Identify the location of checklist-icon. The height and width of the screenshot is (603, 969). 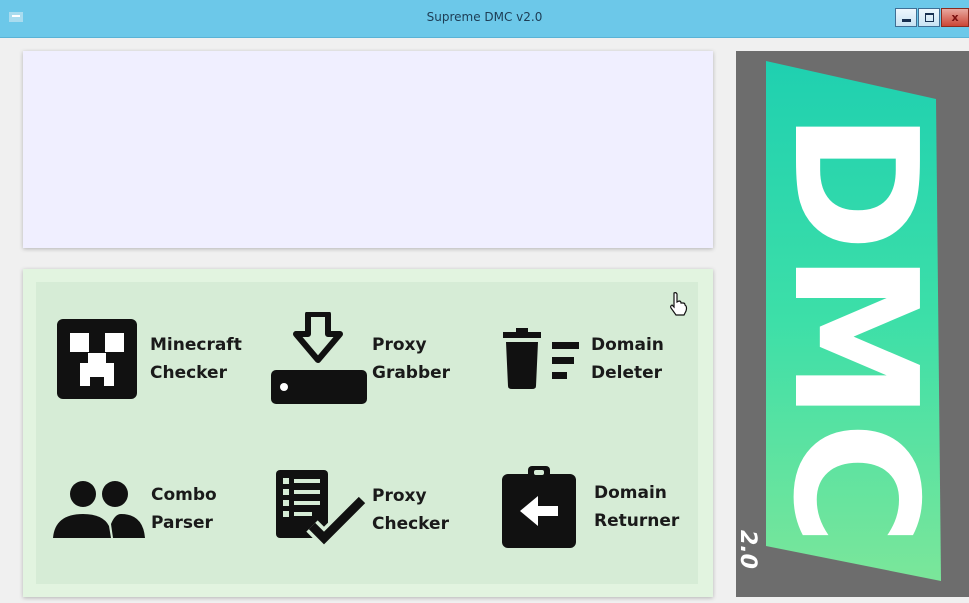
(321, 510).